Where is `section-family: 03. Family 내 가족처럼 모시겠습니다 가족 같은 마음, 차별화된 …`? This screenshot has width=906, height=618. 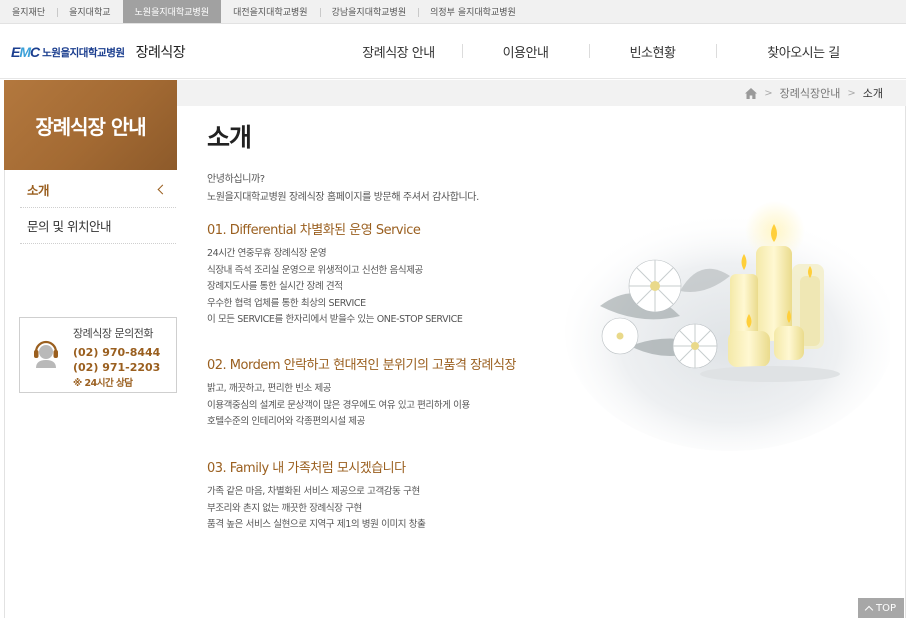
section-family: 03. Family 내 가족처럼 모시겠습니다 가족 같은 마음, 차별화된 … is located at coordinates (316, 495).